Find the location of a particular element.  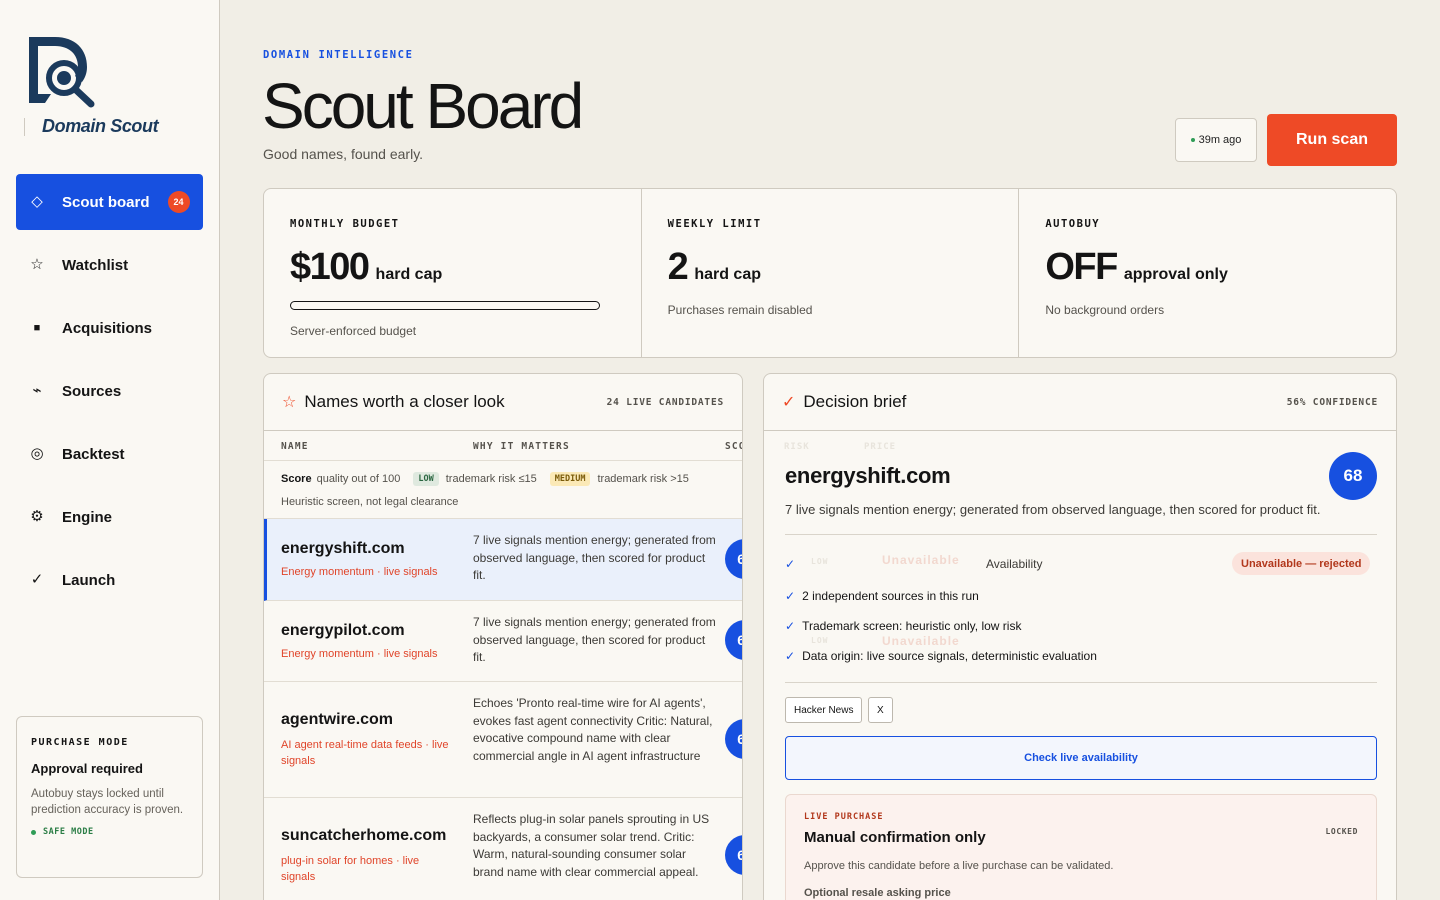

stat-label: MONTHLY BUDGET is located at coordinates (345, 224).